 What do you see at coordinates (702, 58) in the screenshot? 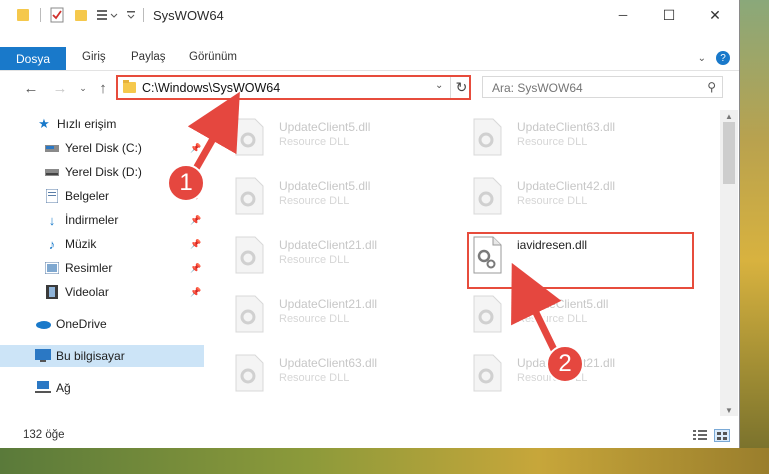
I see `expand-ribbon-icon: ⌄` at bounding box center [702, 58].